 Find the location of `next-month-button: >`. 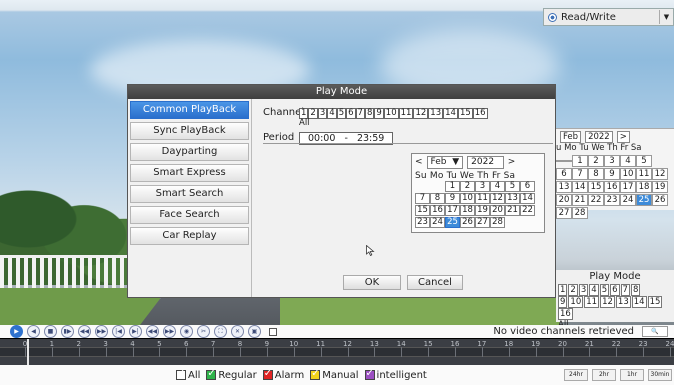

next-month-button: > is located at coordinates (512, 162).